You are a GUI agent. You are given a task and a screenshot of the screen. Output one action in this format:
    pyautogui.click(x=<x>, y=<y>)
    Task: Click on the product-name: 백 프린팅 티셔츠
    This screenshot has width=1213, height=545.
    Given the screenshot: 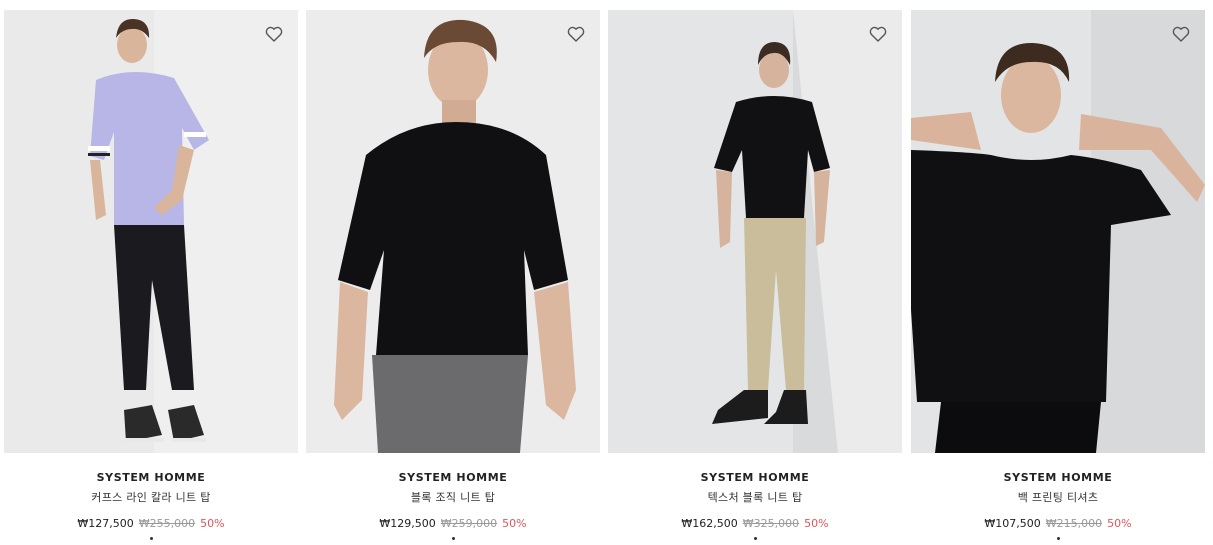 What is the action you would take?
    pyautogui.click(x=1058, y=498)
    